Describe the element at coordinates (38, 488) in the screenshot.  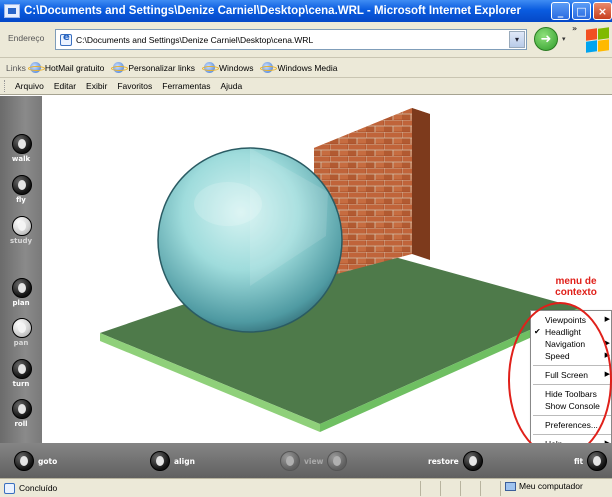
I see `status-text: Concluído` at that location.